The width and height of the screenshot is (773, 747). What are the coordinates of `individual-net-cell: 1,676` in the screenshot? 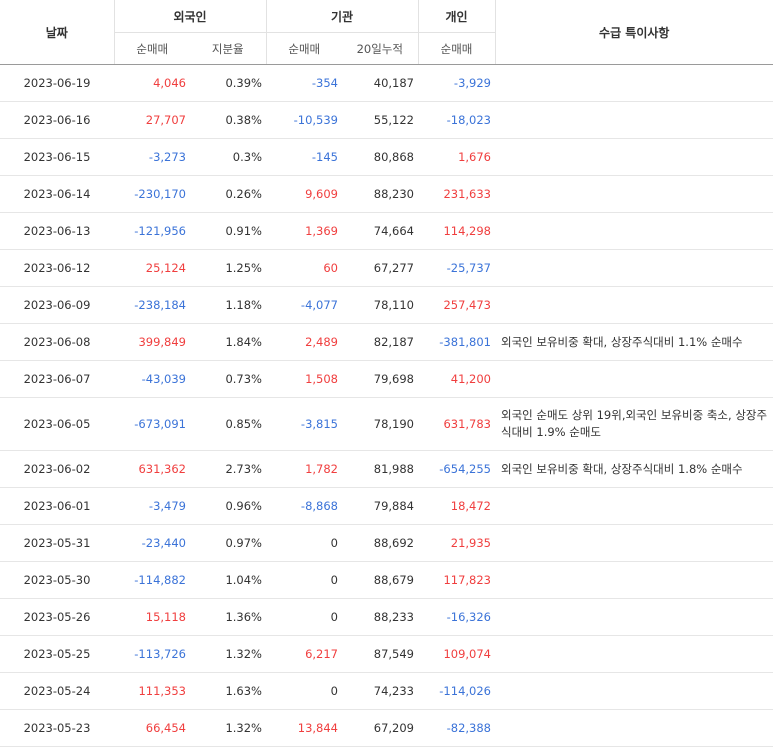 It's located at (456, 157).